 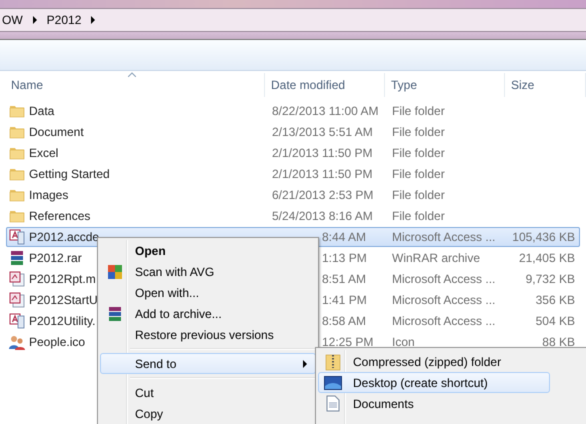 I want to click on date-modified: 8/22/2013 11:00 AM, so click(x=325, y=111).